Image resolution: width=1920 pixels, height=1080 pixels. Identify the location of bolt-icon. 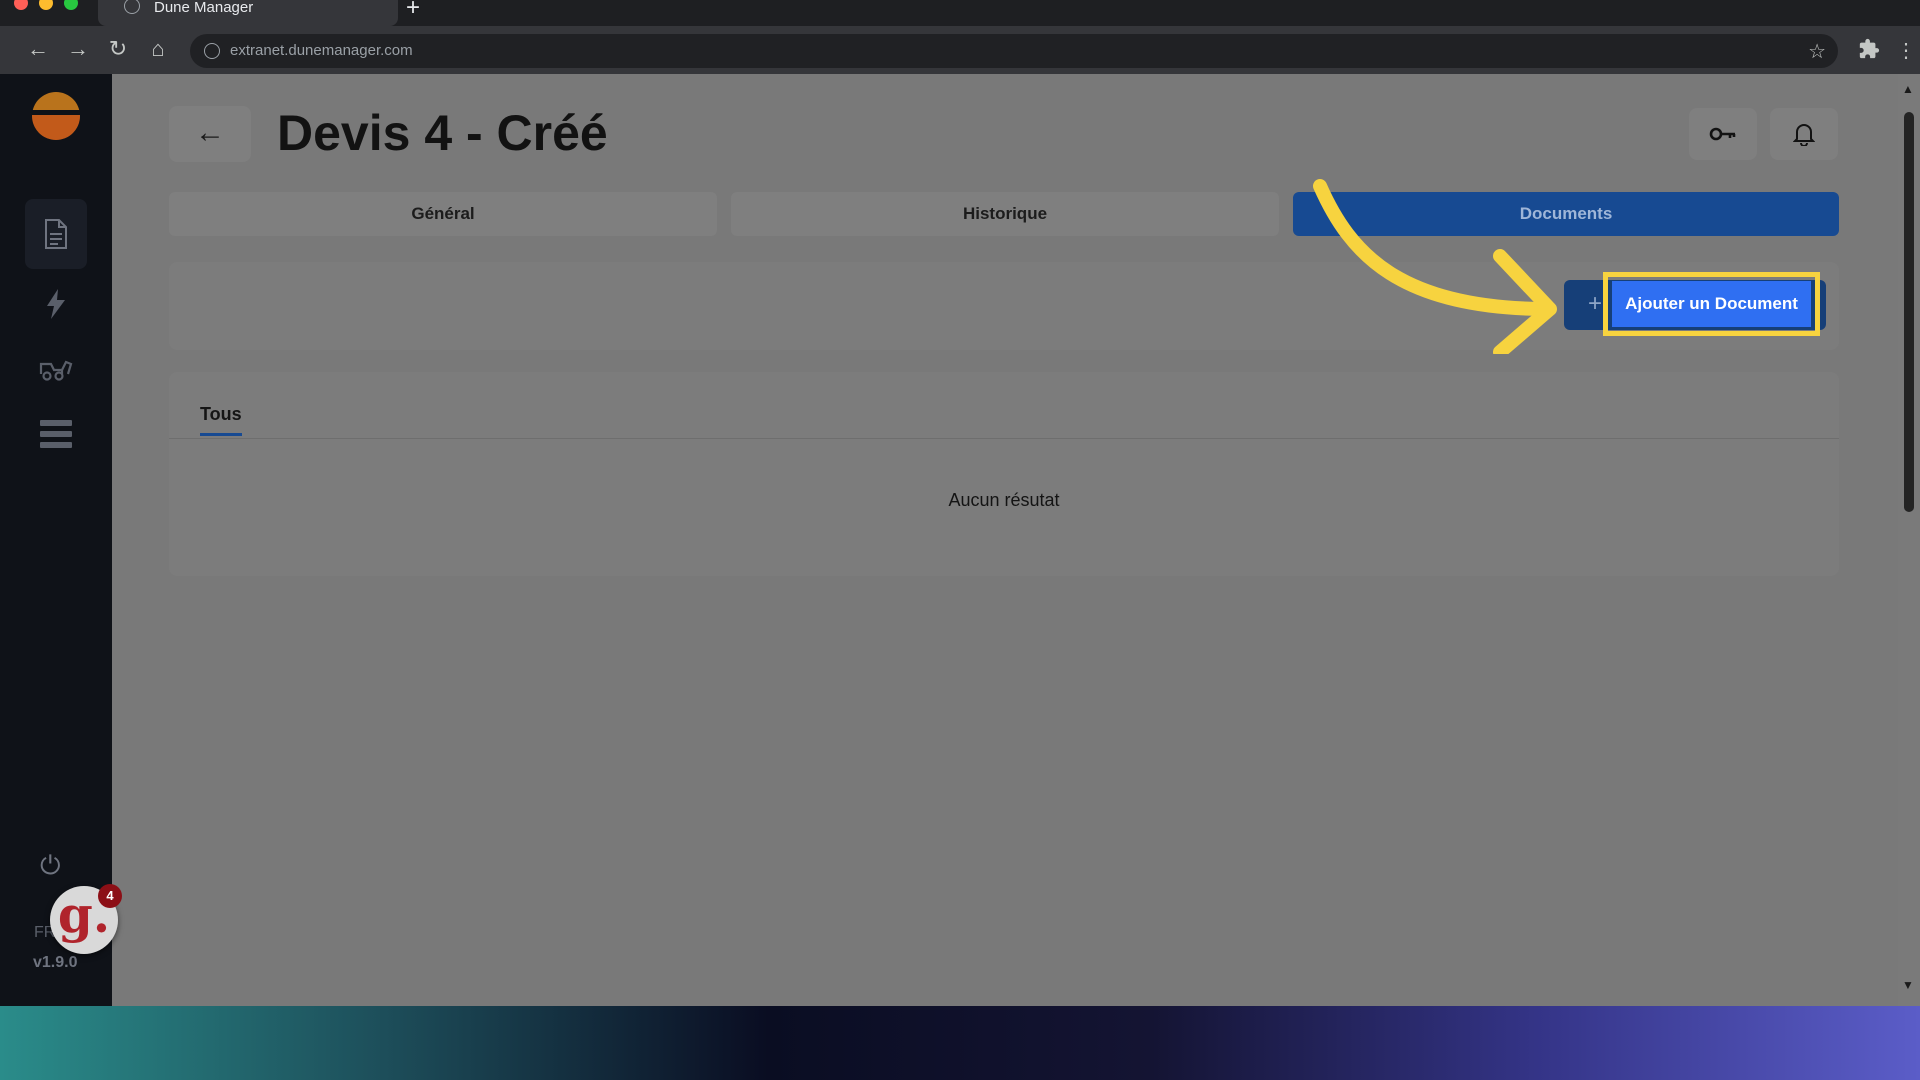
(56, 304).